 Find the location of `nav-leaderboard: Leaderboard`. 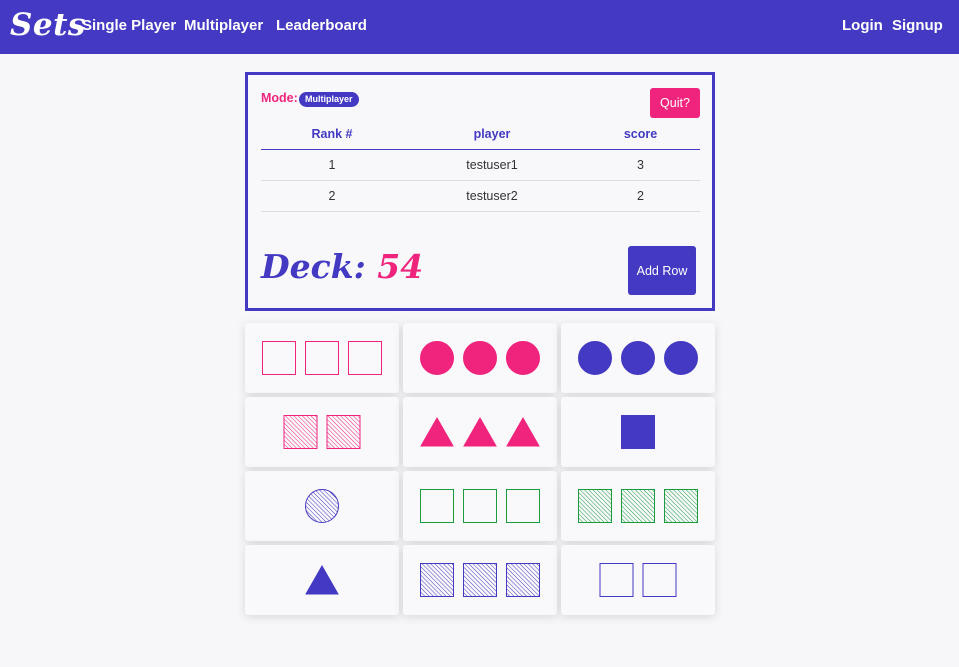

nav-leaderboard: Leaderboard is located at coordinates (321, 25).